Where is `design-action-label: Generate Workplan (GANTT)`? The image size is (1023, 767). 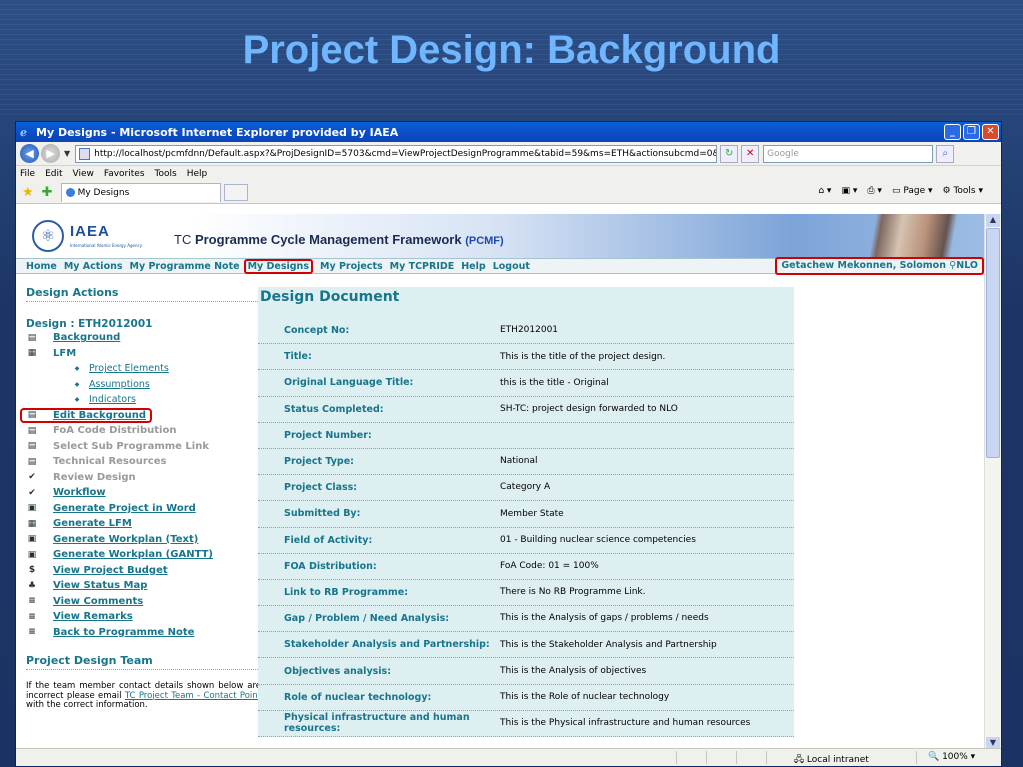 design-action-label: Generate Workplan (GANTT) is located at coordinates (133, 554).